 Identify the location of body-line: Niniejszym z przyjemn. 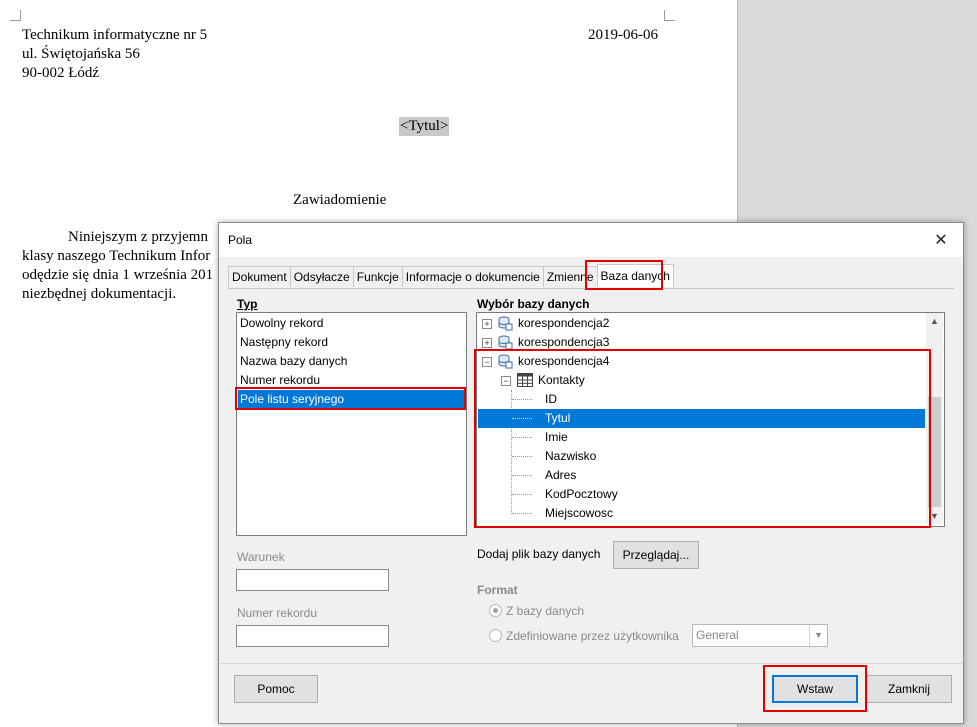
(138, 237).